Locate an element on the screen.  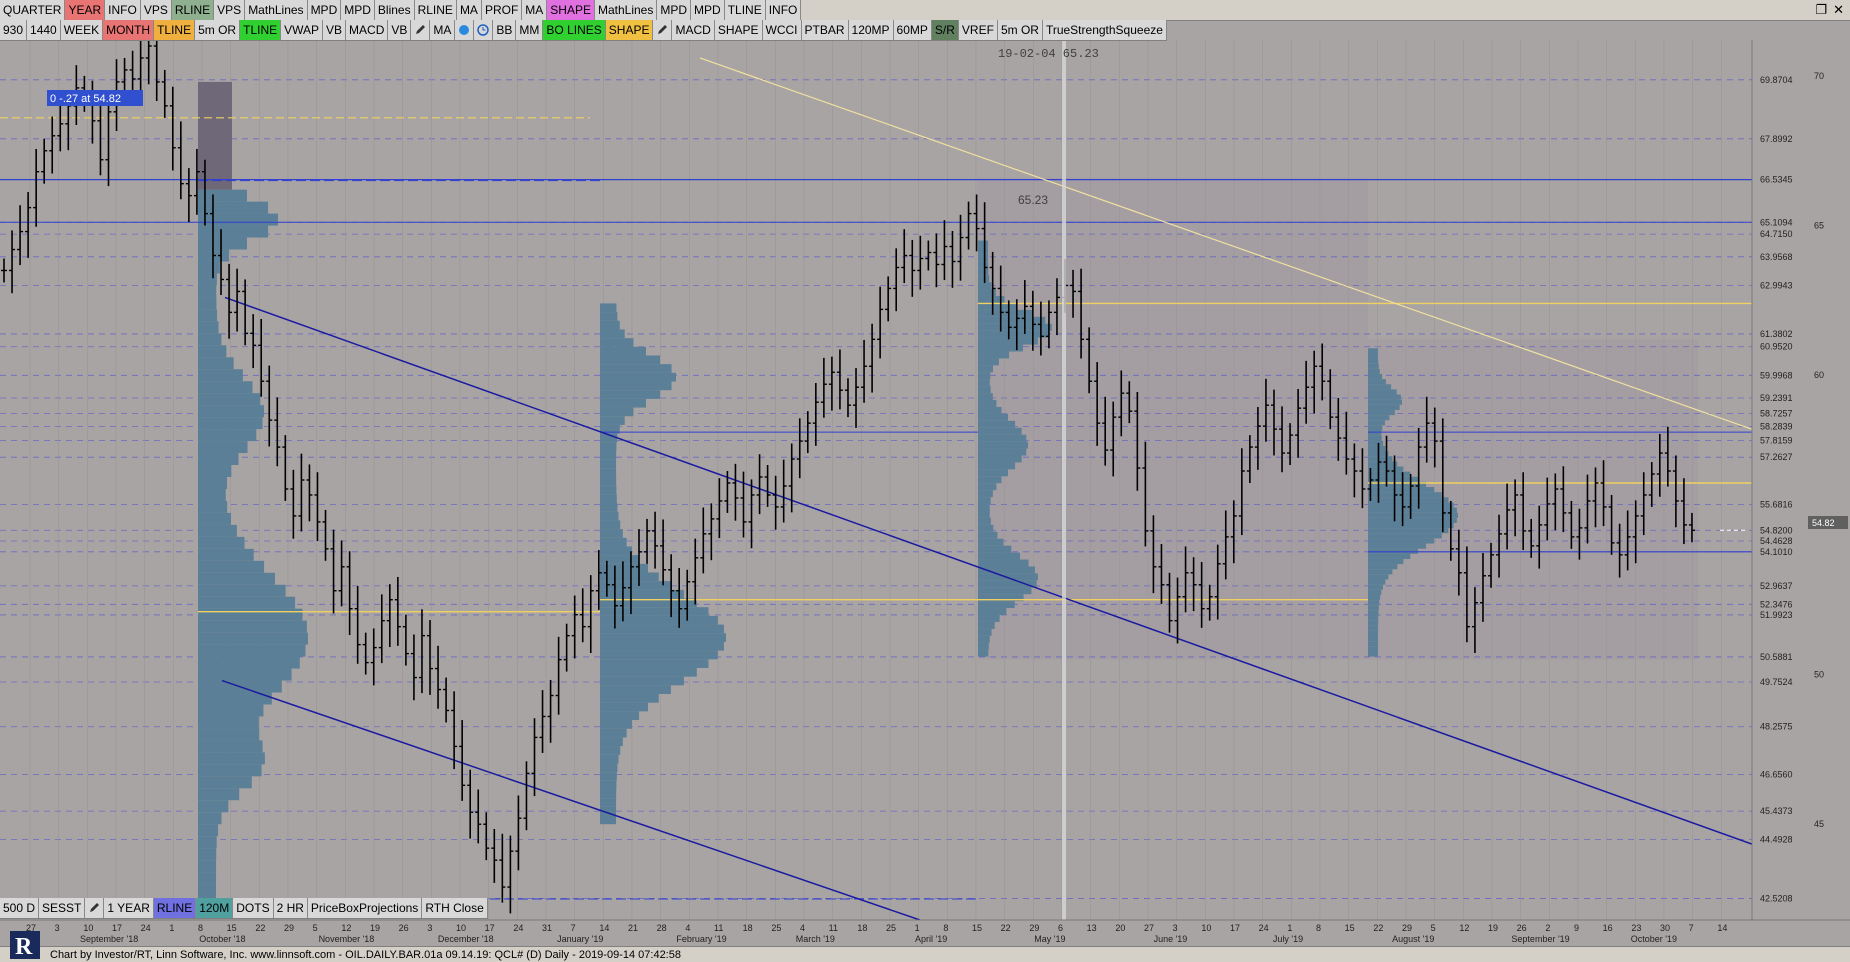
toolbar-button-blines: Blines is located at coordinates (394, 10).